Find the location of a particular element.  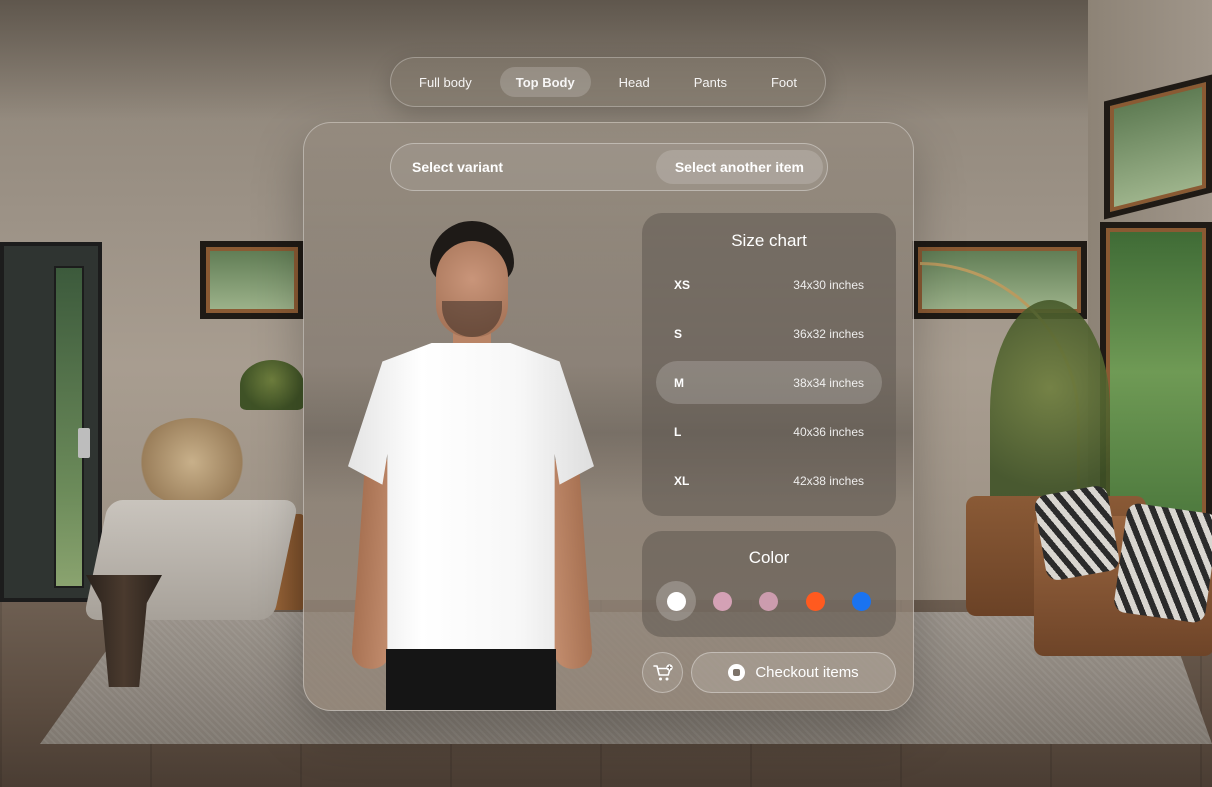

door-handle is located at coordinates (84, 443).